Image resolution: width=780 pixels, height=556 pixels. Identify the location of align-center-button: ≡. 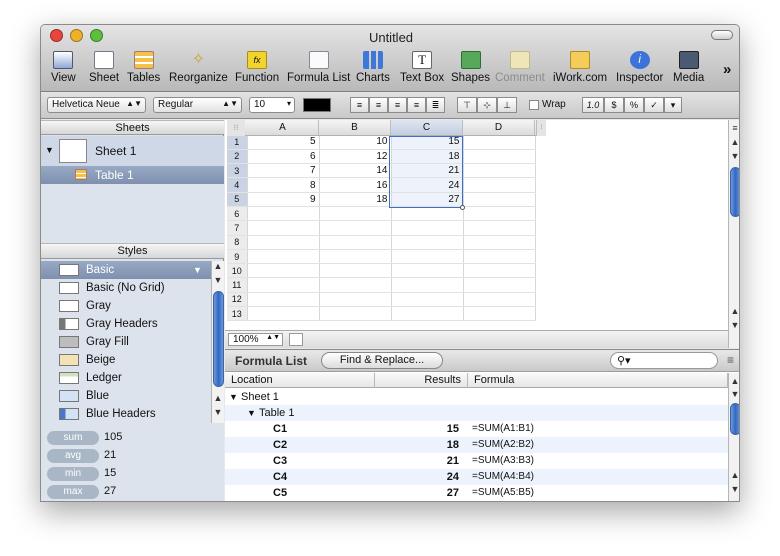
(378, 105).